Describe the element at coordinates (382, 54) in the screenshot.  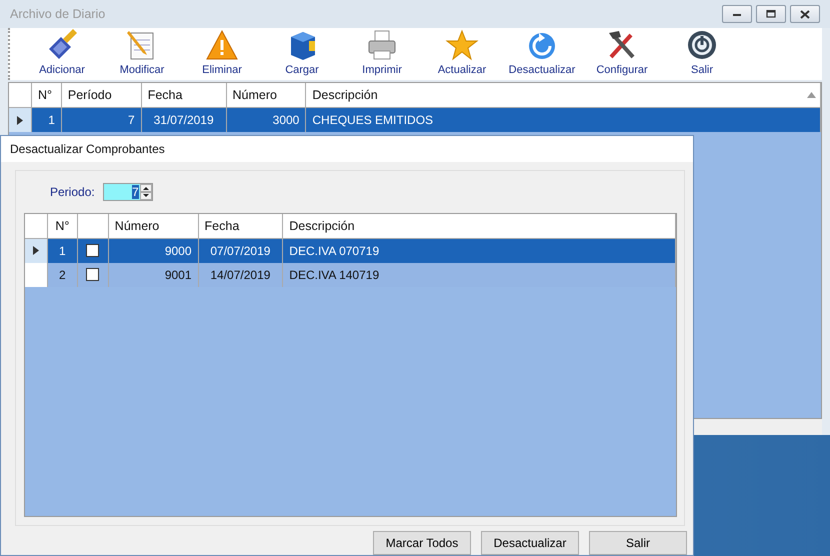
I see `toolbar-button: Imprimir` at that location.